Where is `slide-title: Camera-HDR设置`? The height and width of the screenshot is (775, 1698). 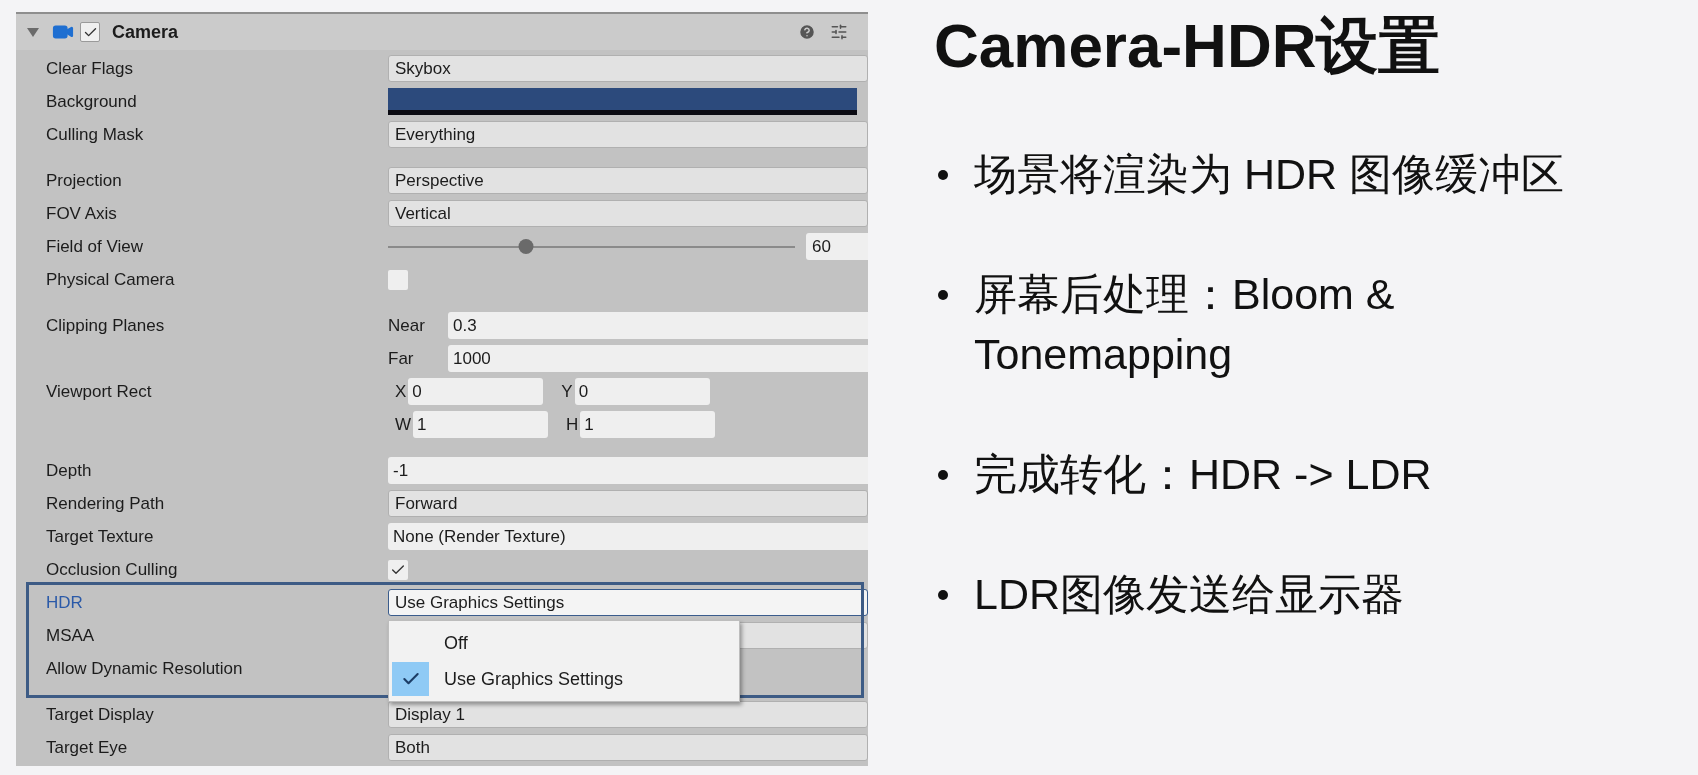
slide-title: Camera-HDR设置 is located at coordinates (1188, 46).